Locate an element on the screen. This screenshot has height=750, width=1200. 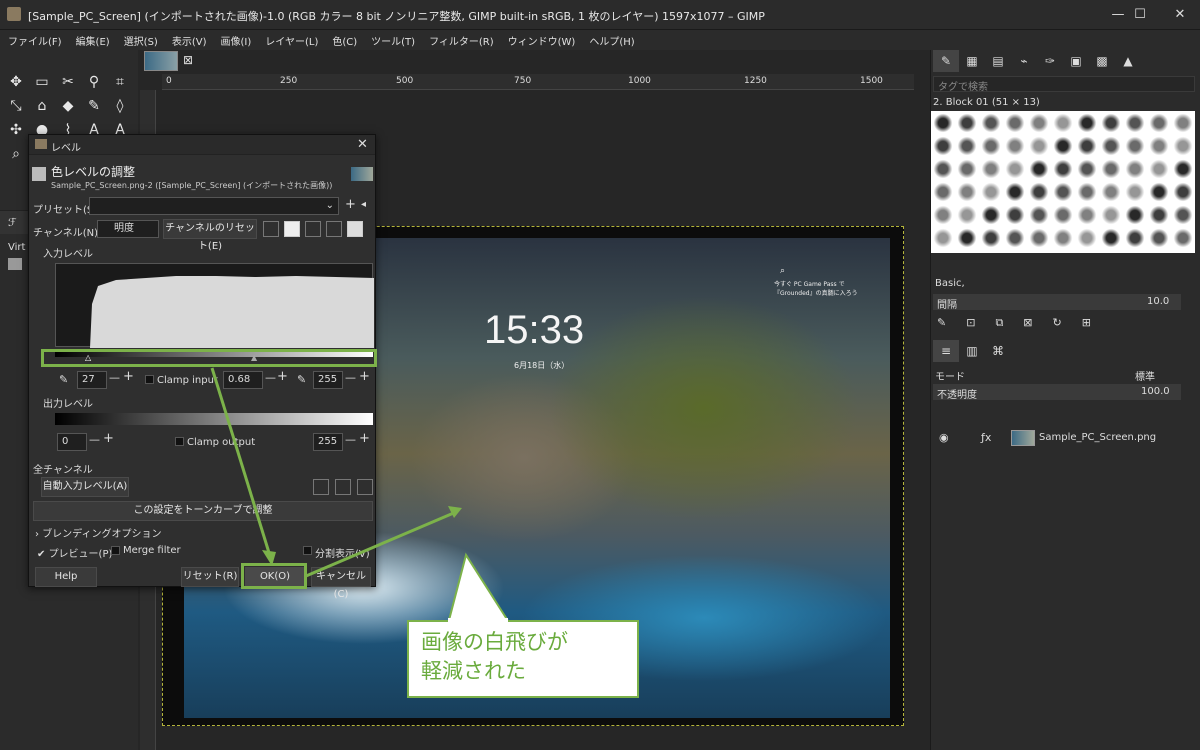
callout-line1: 画像の白飛びが is located at coordinates (494, 642).